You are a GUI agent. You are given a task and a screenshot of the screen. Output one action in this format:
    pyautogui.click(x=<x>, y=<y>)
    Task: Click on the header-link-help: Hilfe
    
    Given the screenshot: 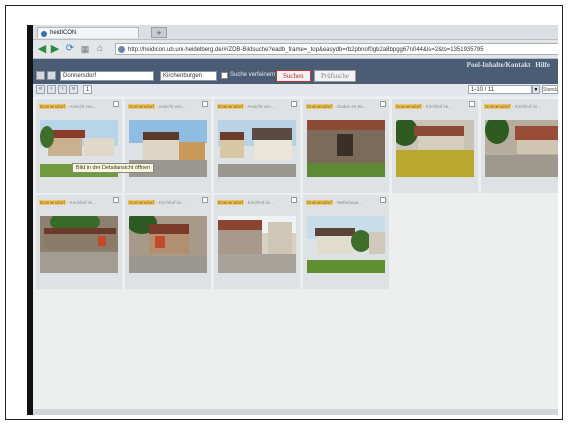 What is the action you would take?
    pyautogui.click(x=542, y=65)
    